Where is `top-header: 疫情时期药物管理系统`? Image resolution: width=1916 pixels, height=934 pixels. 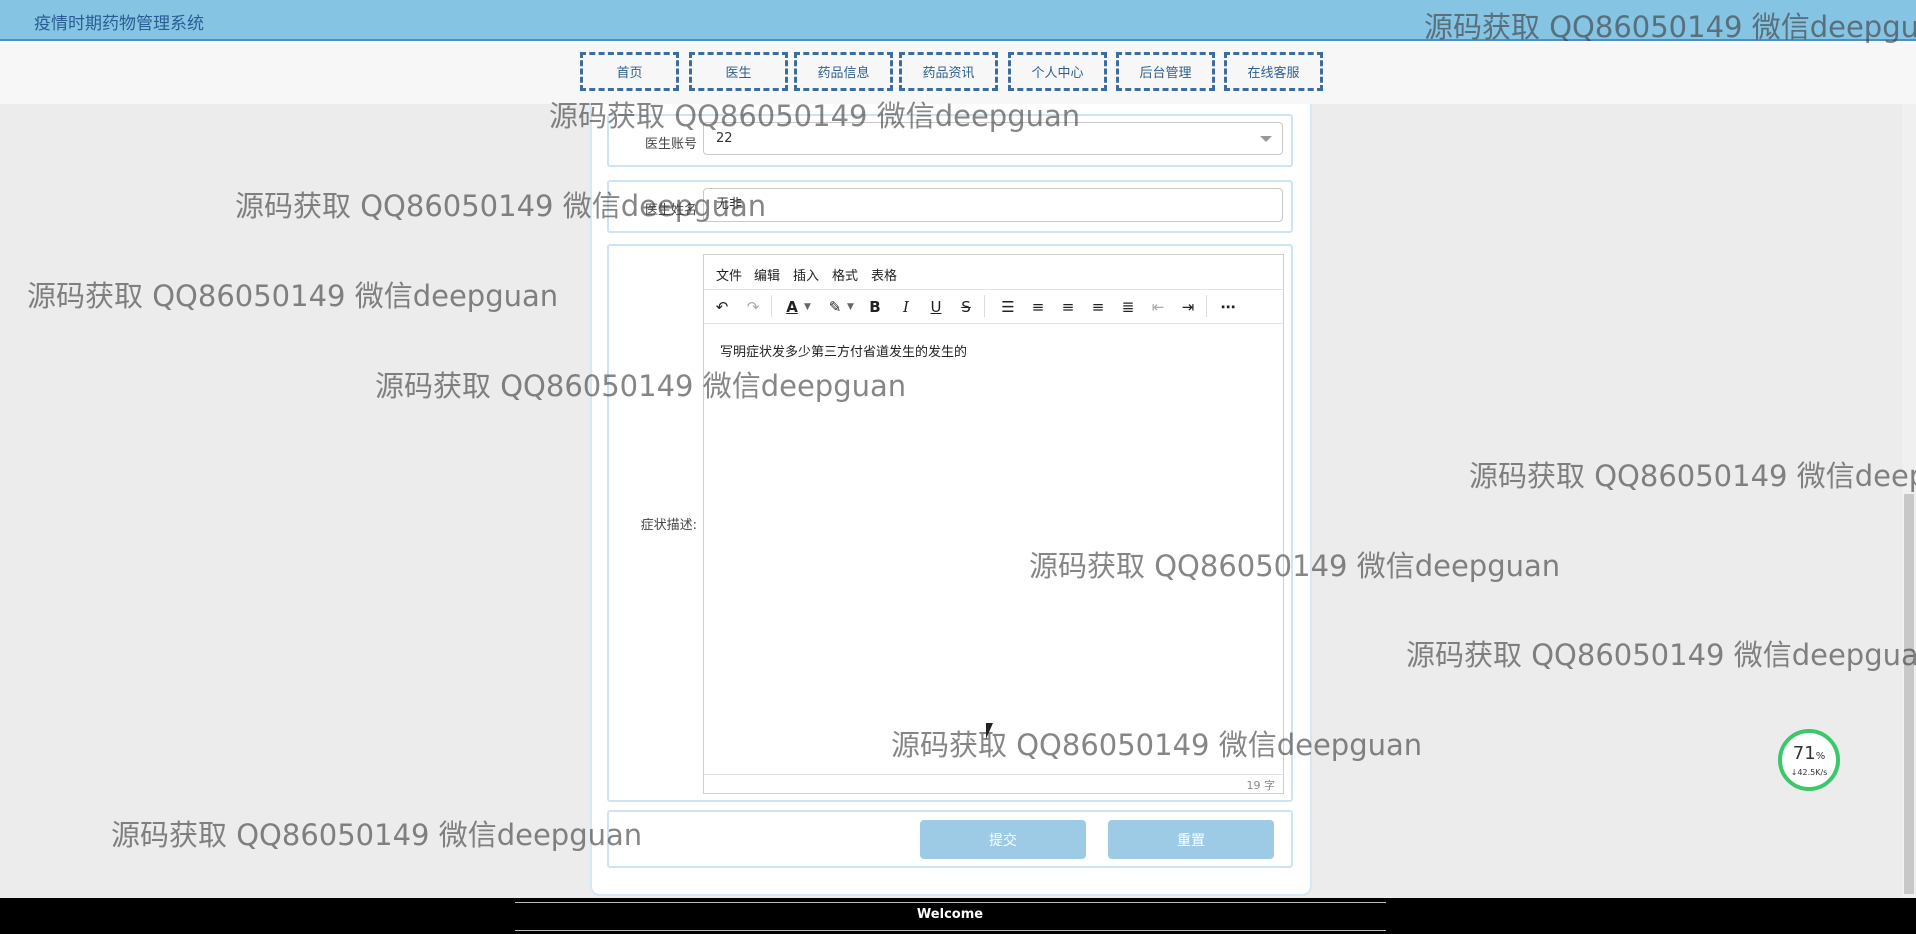 top-header: 疫情时期药物管理系统 is located at coordinates (958, 20).